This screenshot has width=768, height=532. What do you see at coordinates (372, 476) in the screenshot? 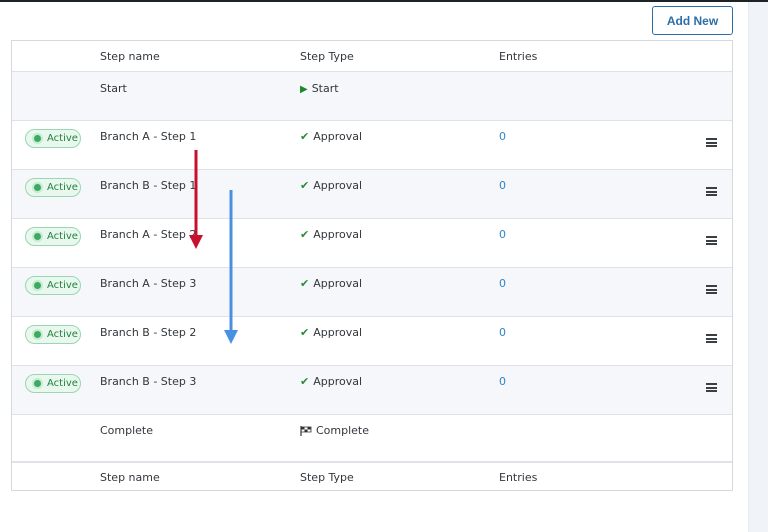
I see `table-footer-row: Step name Step Type Entries` at bounding box center [372, 476].